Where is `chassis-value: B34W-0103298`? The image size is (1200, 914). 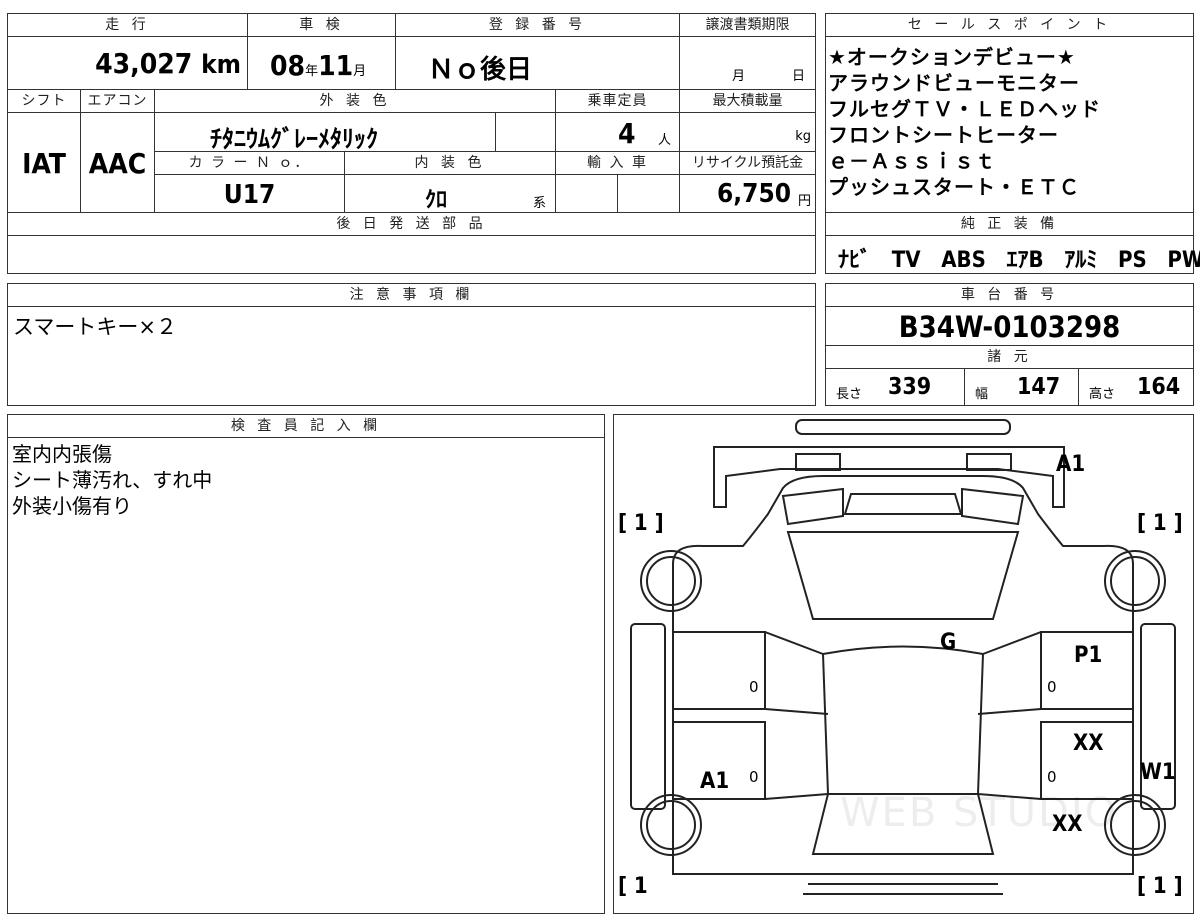 chassis-value: B34W-0103298 is located at coordinates (1009, 327).